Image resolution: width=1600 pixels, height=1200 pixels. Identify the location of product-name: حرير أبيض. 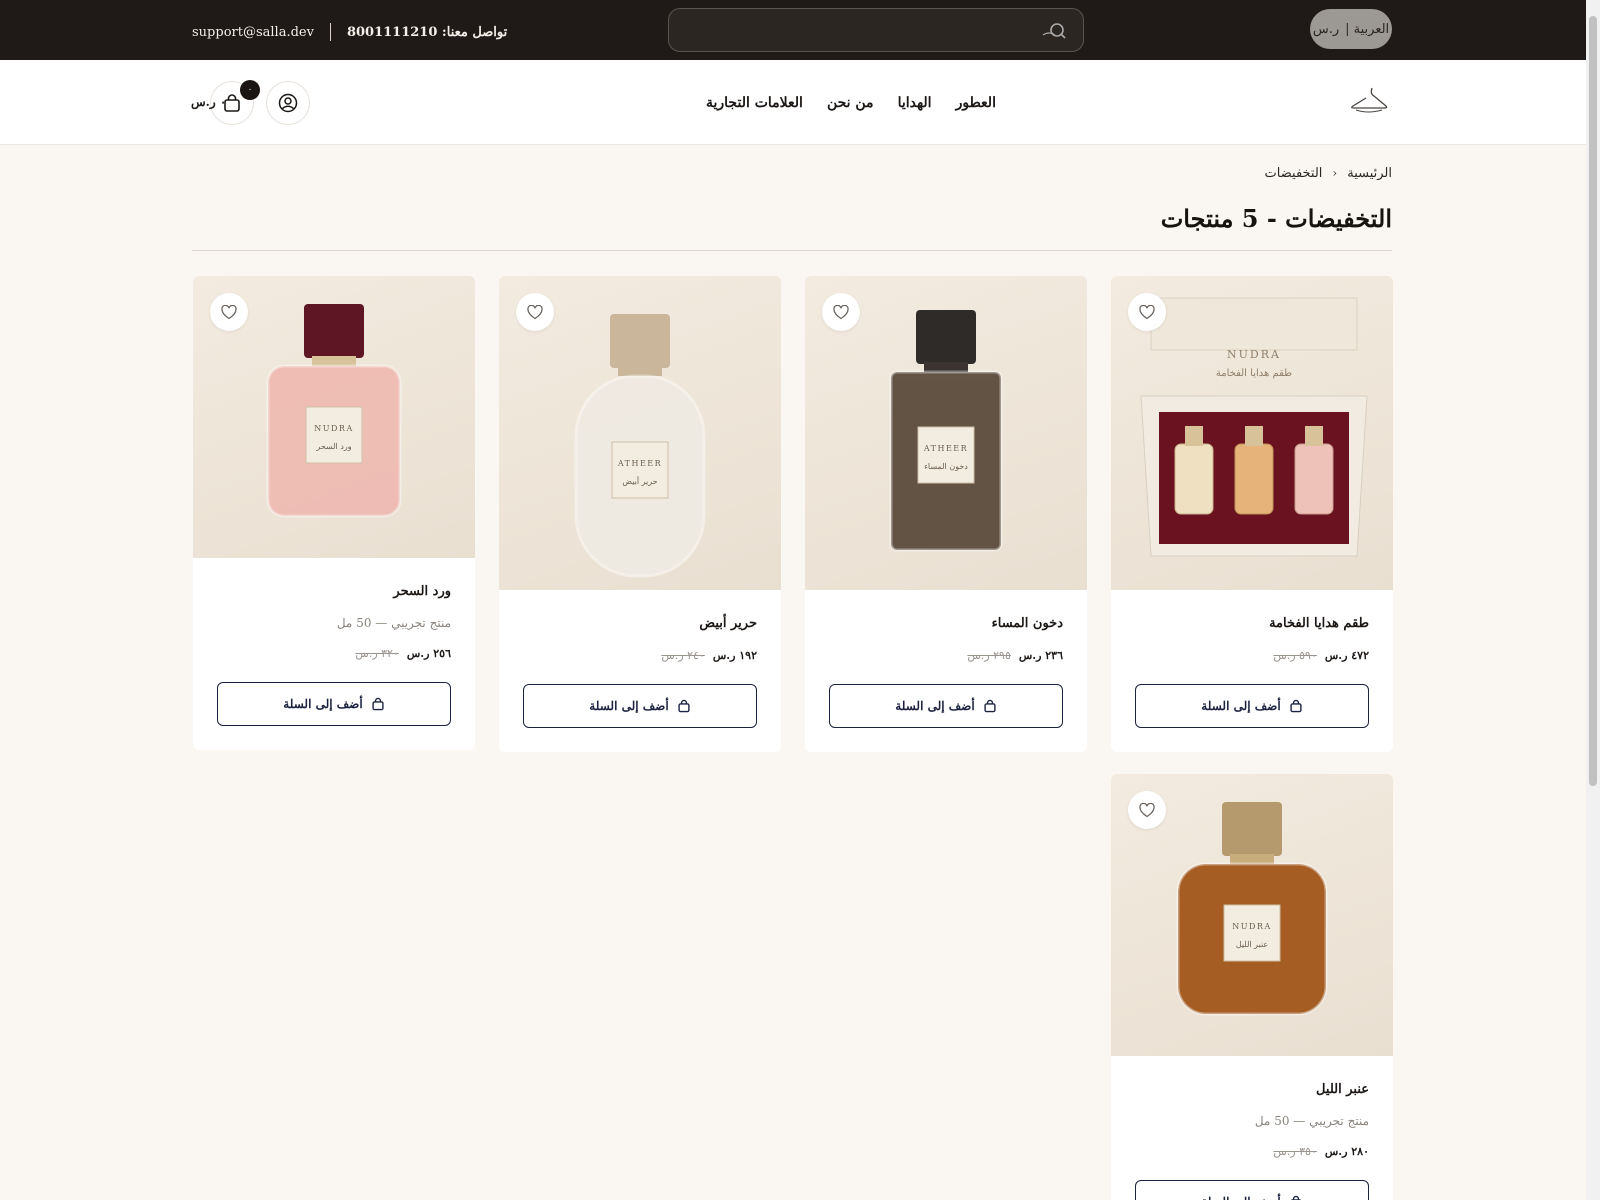
(640, 625).